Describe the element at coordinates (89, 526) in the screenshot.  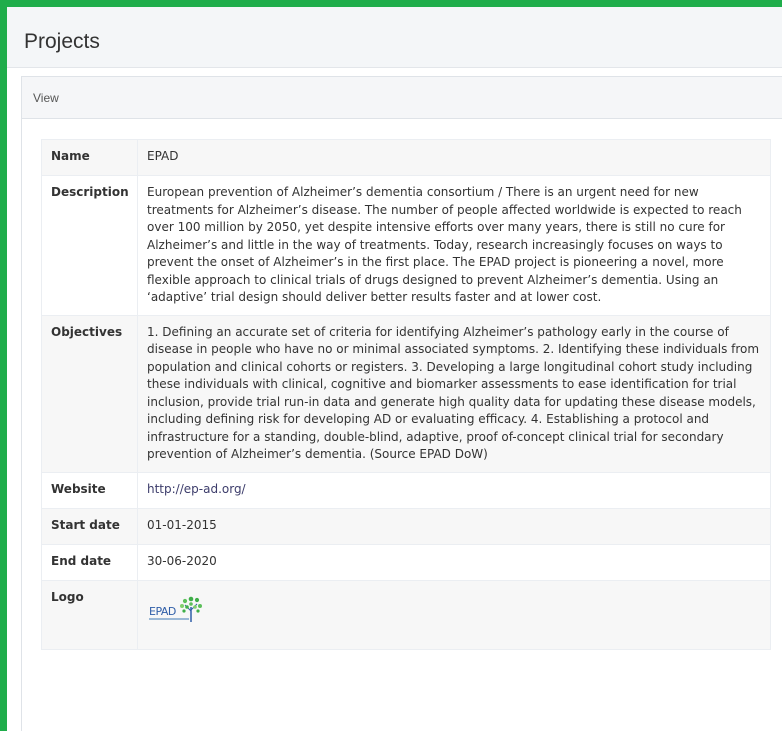
I see `row-label: Start date` at that location.